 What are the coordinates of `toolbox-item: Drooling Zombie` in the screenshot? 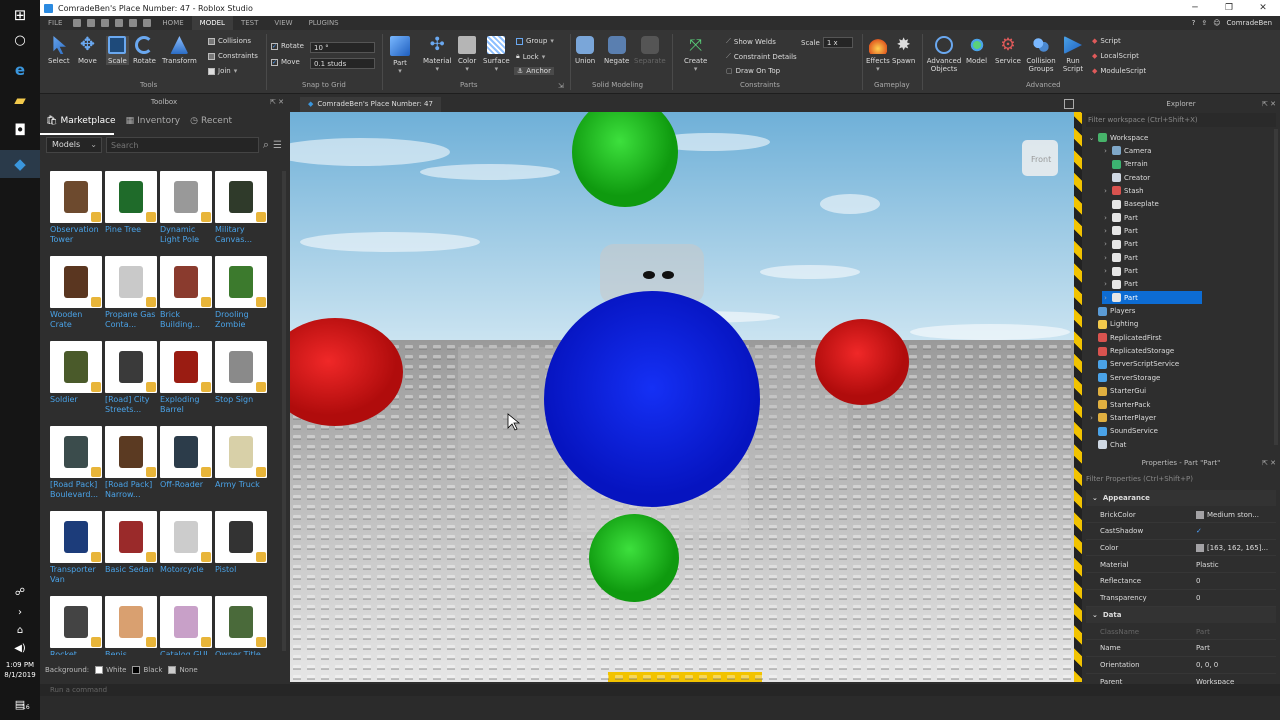 It's located at (241, 297).